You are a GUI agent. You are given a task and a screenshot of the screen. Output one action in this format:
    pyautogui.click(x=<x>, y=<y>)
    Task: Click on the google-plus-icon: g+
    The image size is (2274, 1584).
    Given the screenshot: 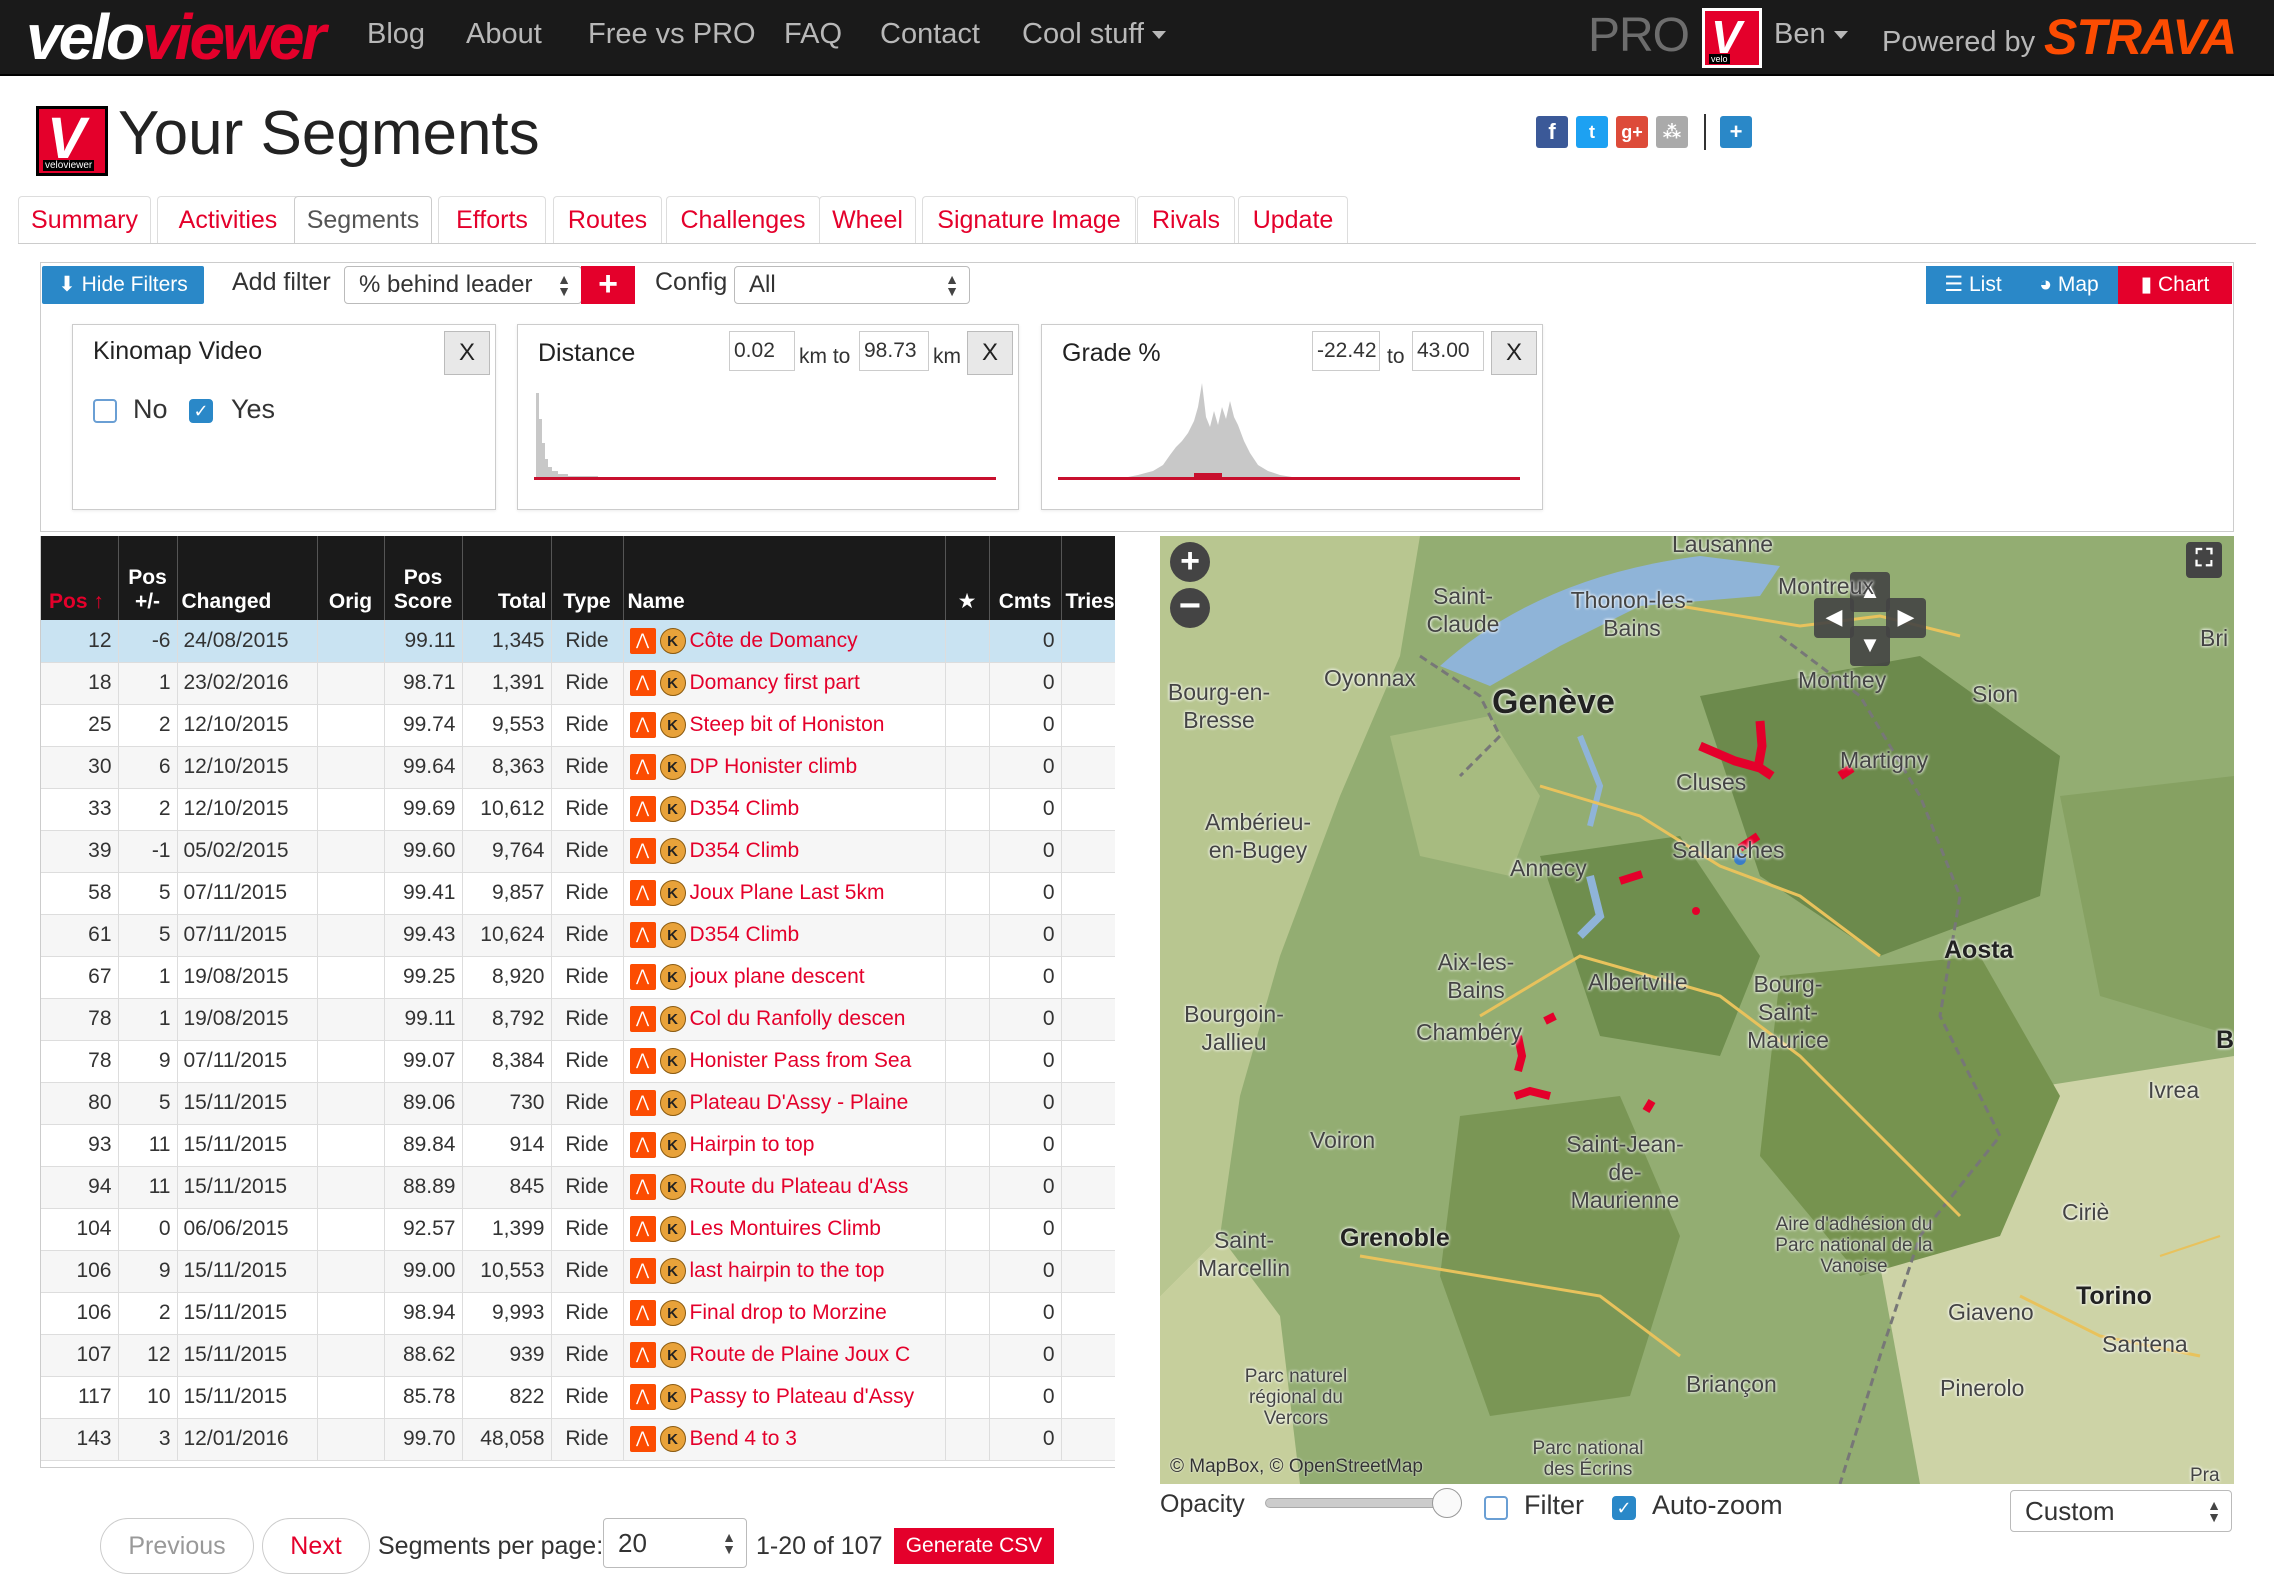 What is the action you would take?
    pyautogui.click(x=1632, y=132)
    